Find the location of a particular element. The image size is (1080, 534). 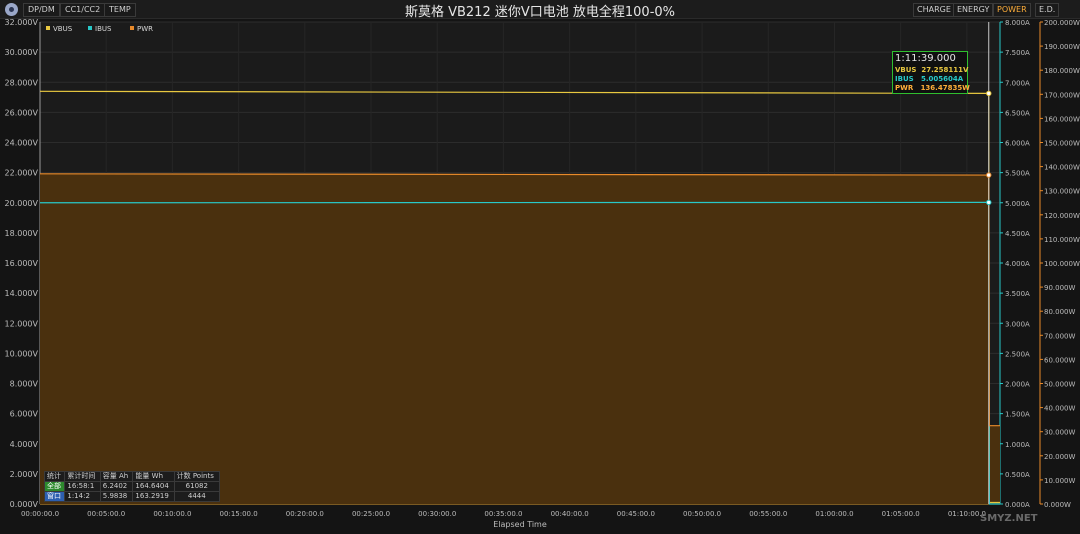

tooltip-ibus: IBUS 5.005604A is located at coordinates (929, 79).